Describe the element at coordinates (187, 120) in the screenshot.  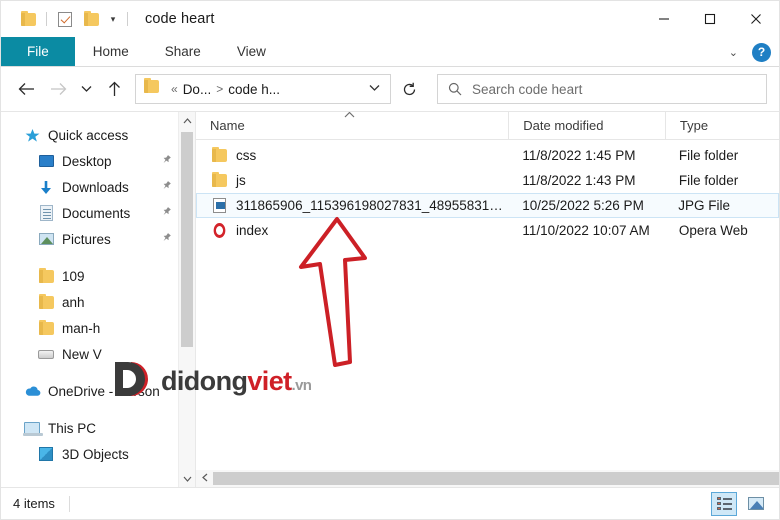
I see `scroll-up-icon` at that location.